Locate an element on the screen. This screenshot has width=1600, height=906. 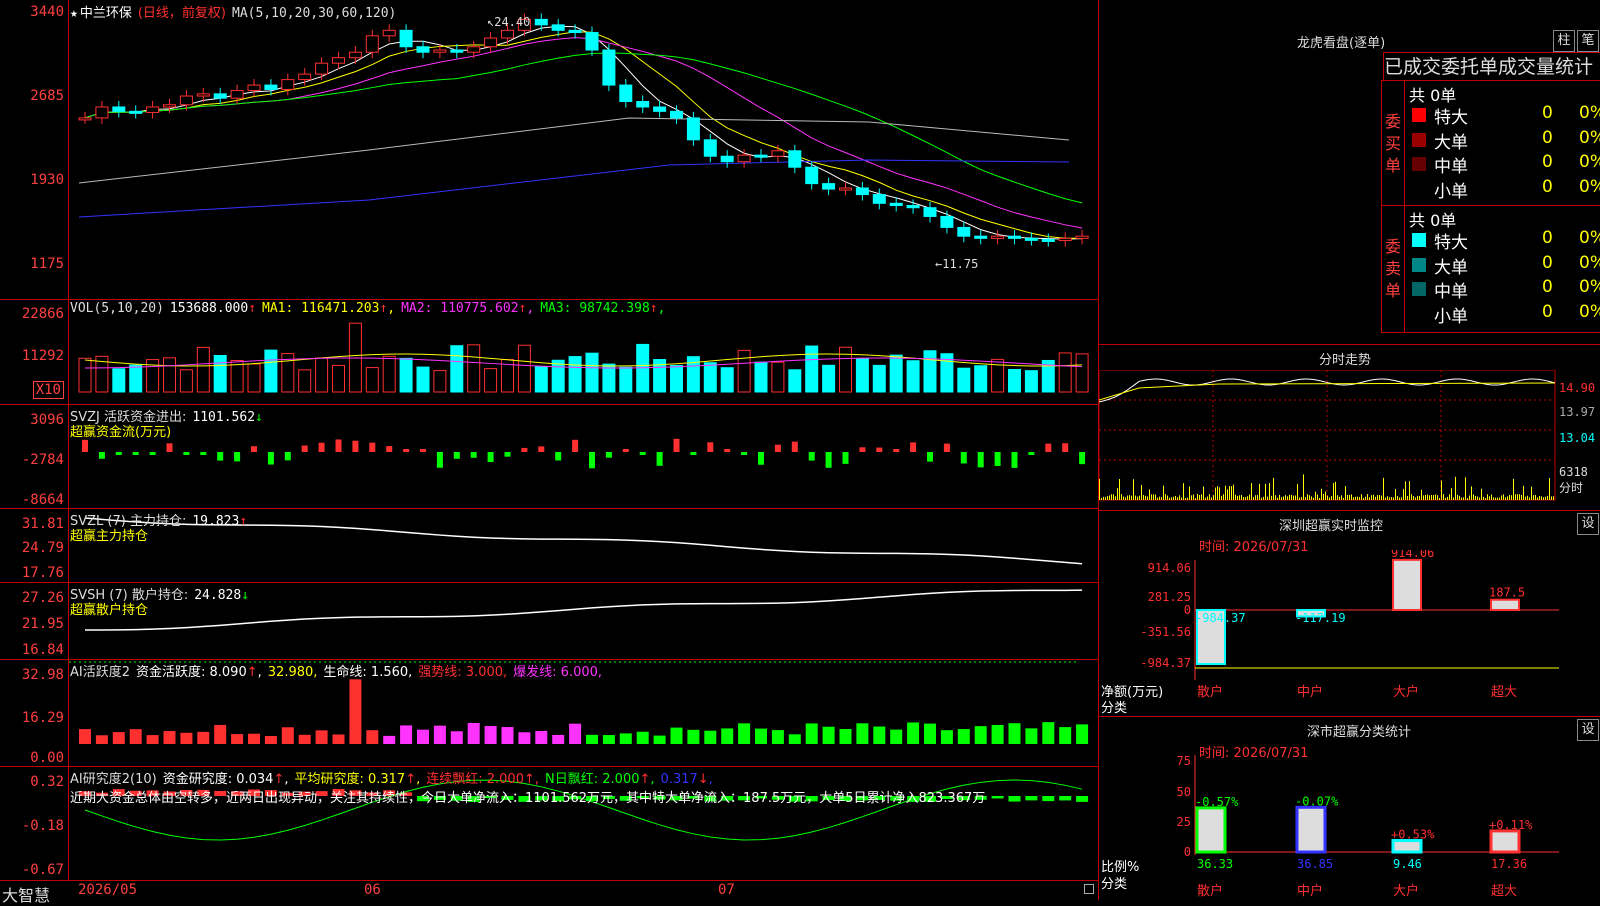
monitor-category: 大户 is located at coordinates (1406, 692).